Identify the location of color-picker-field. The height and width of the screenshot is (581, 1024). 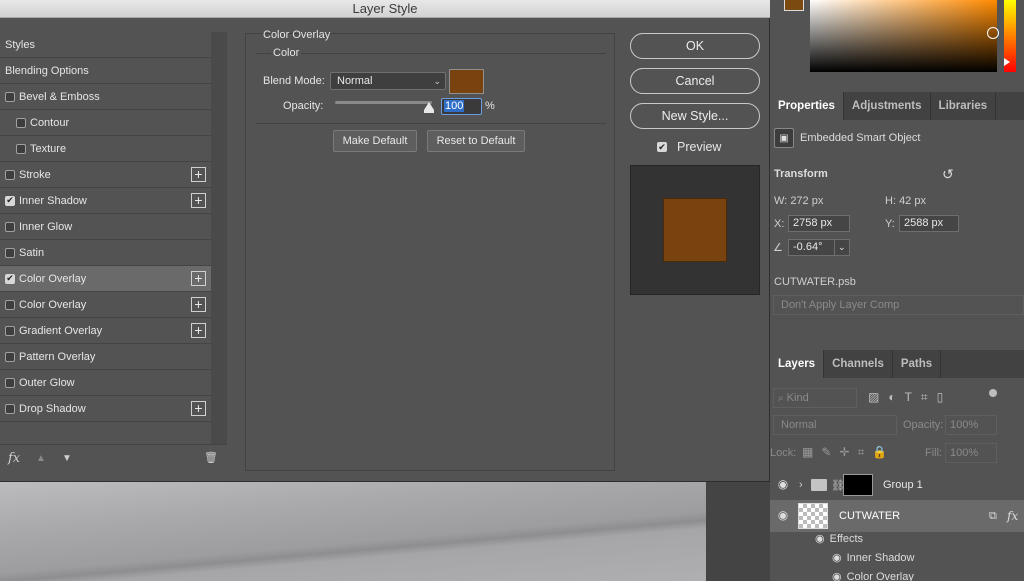
(904, 36).